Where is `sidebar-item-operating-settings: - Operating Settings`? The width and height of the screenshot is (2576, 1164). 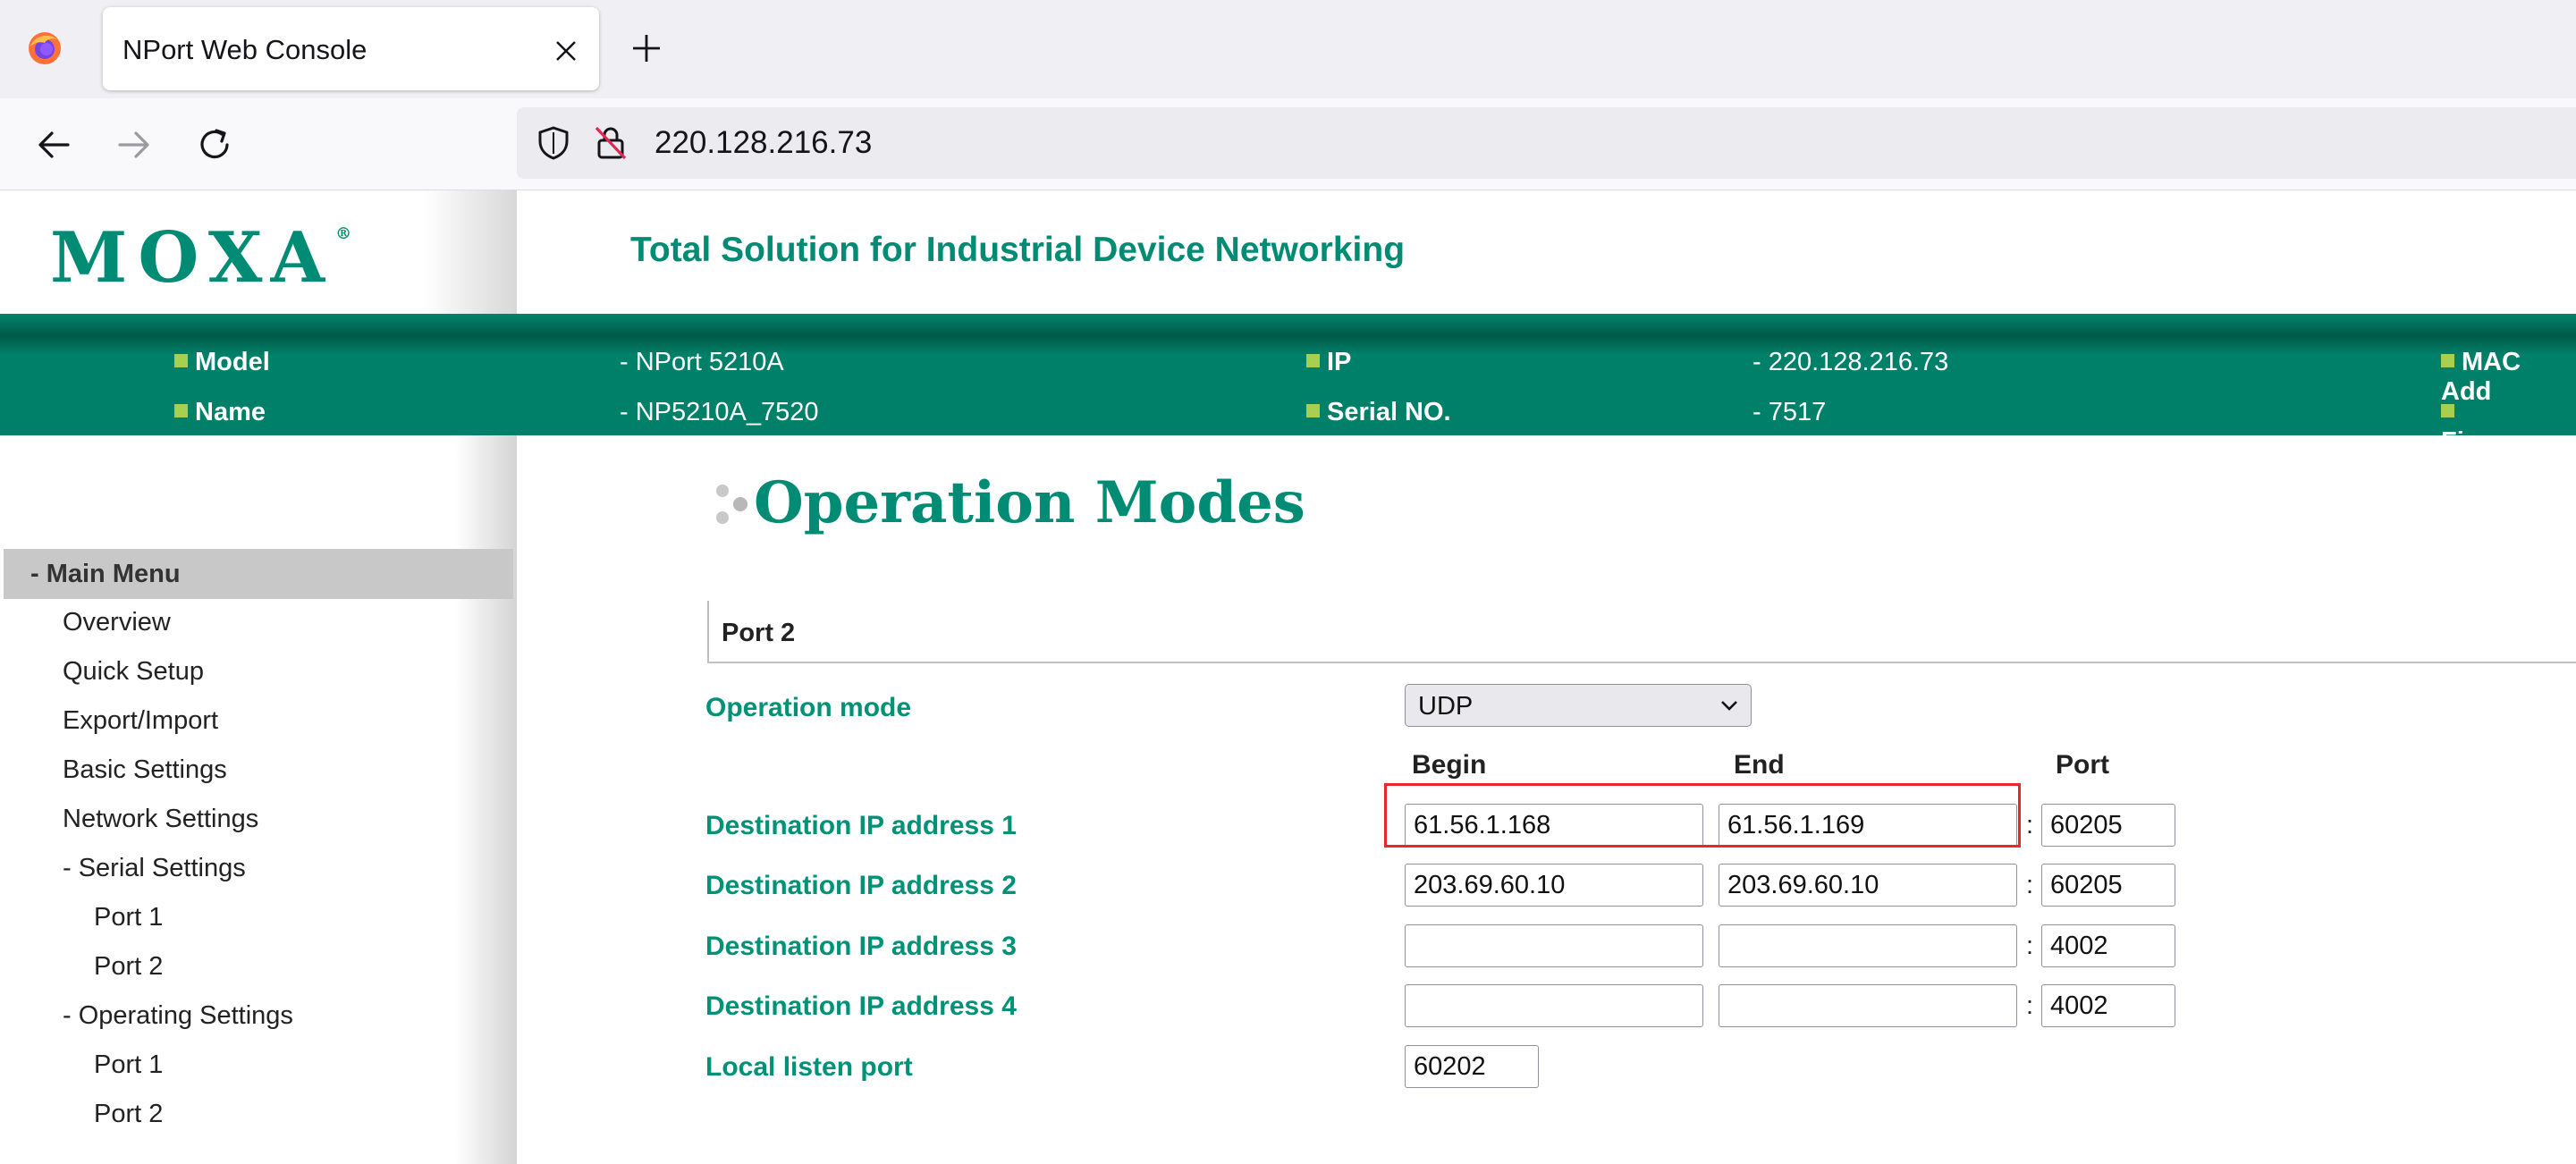
sidebar-item-operating-settings: - Operating Settings is located at coordinates (178, 1016).